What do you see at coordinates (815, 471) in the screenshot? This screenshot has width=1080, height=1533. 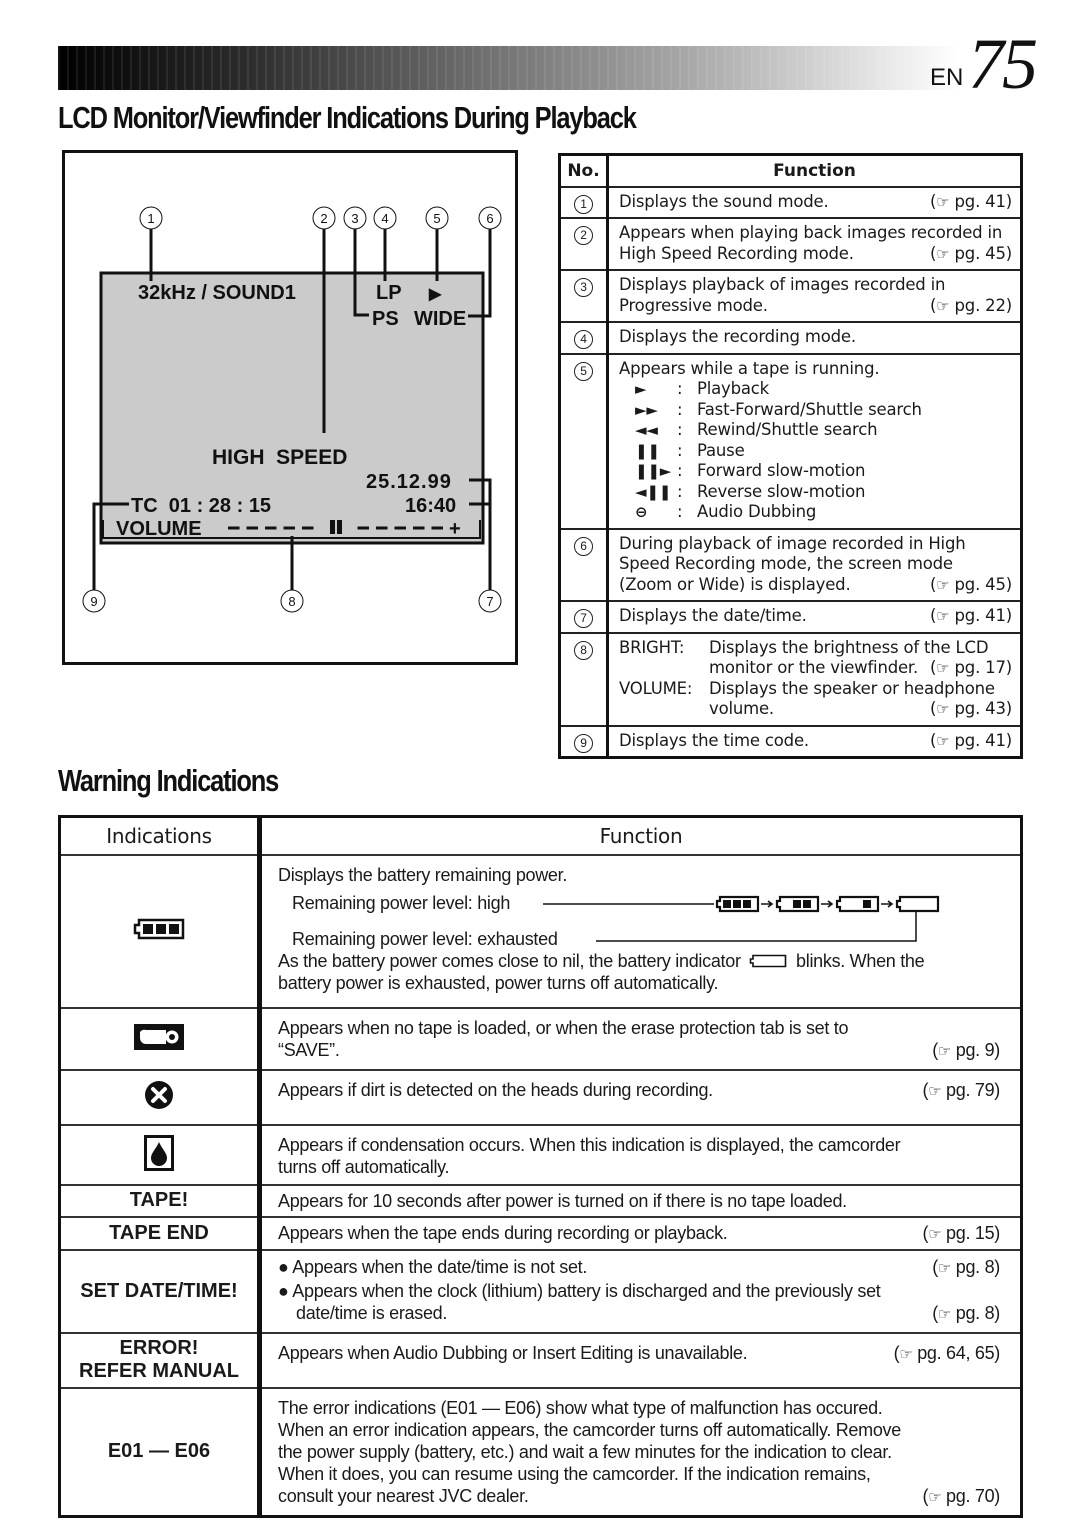 I see `symbol-row: ❚❚►: Forward slow-motion` at bounding box center [815, 471].